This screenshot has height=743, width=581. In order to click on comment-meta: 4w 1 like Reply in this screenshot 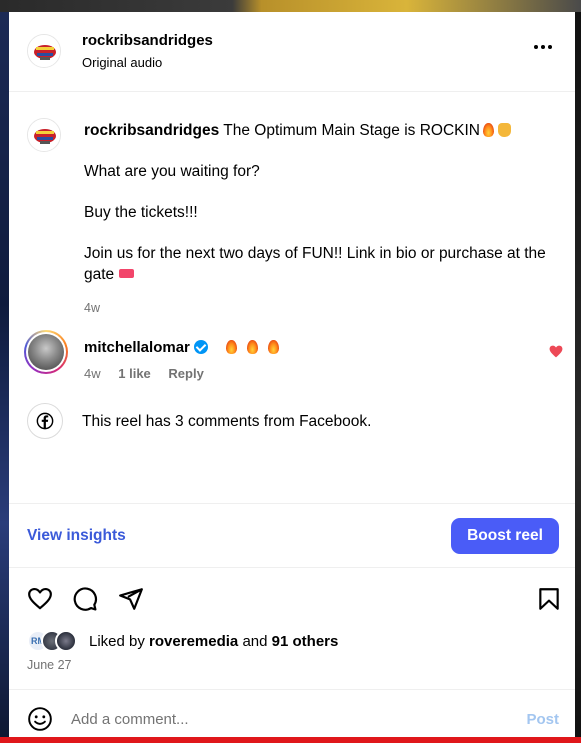, I will do `click(151, 373)`.